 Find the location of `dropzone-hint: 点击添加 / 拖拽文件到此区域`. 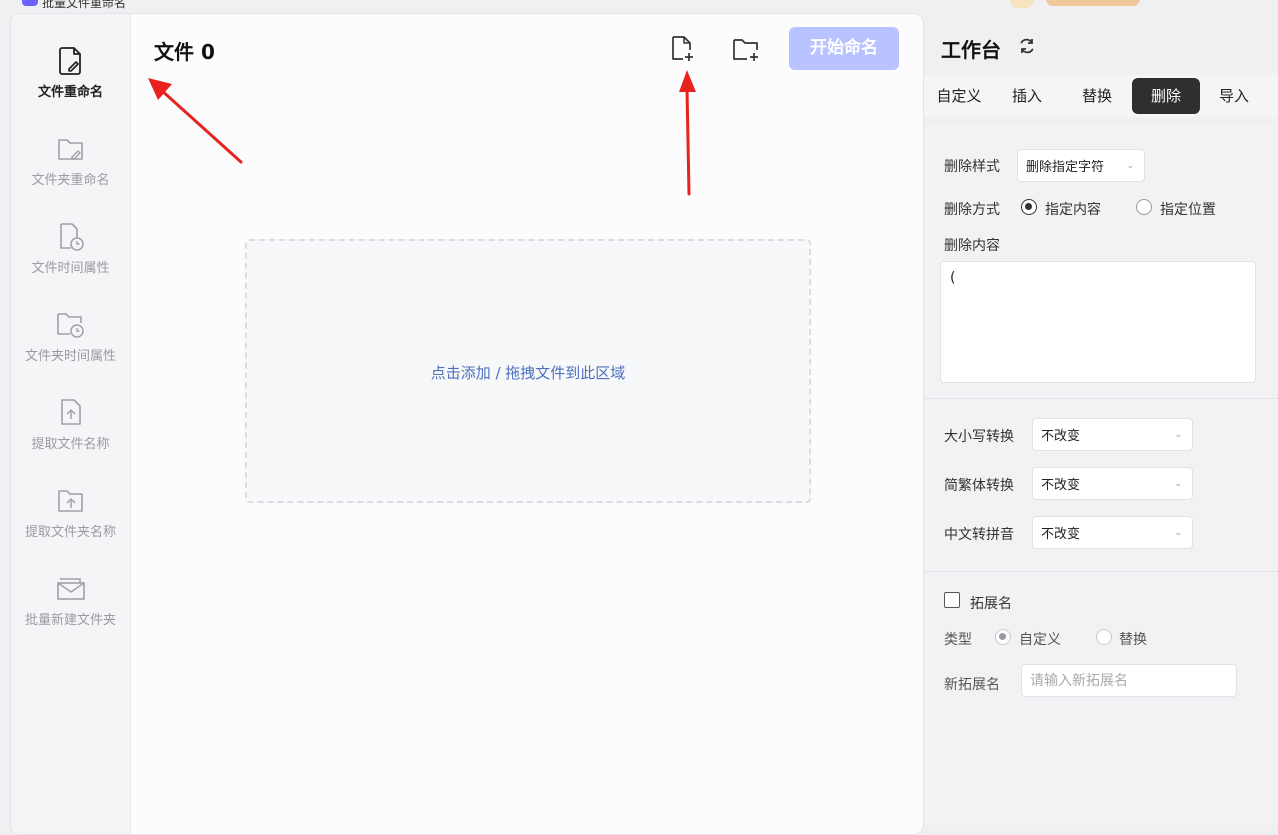

dropzone-hint: 点击添加 / 拖拽文件到此区域 is located at coordinates (528, 373).